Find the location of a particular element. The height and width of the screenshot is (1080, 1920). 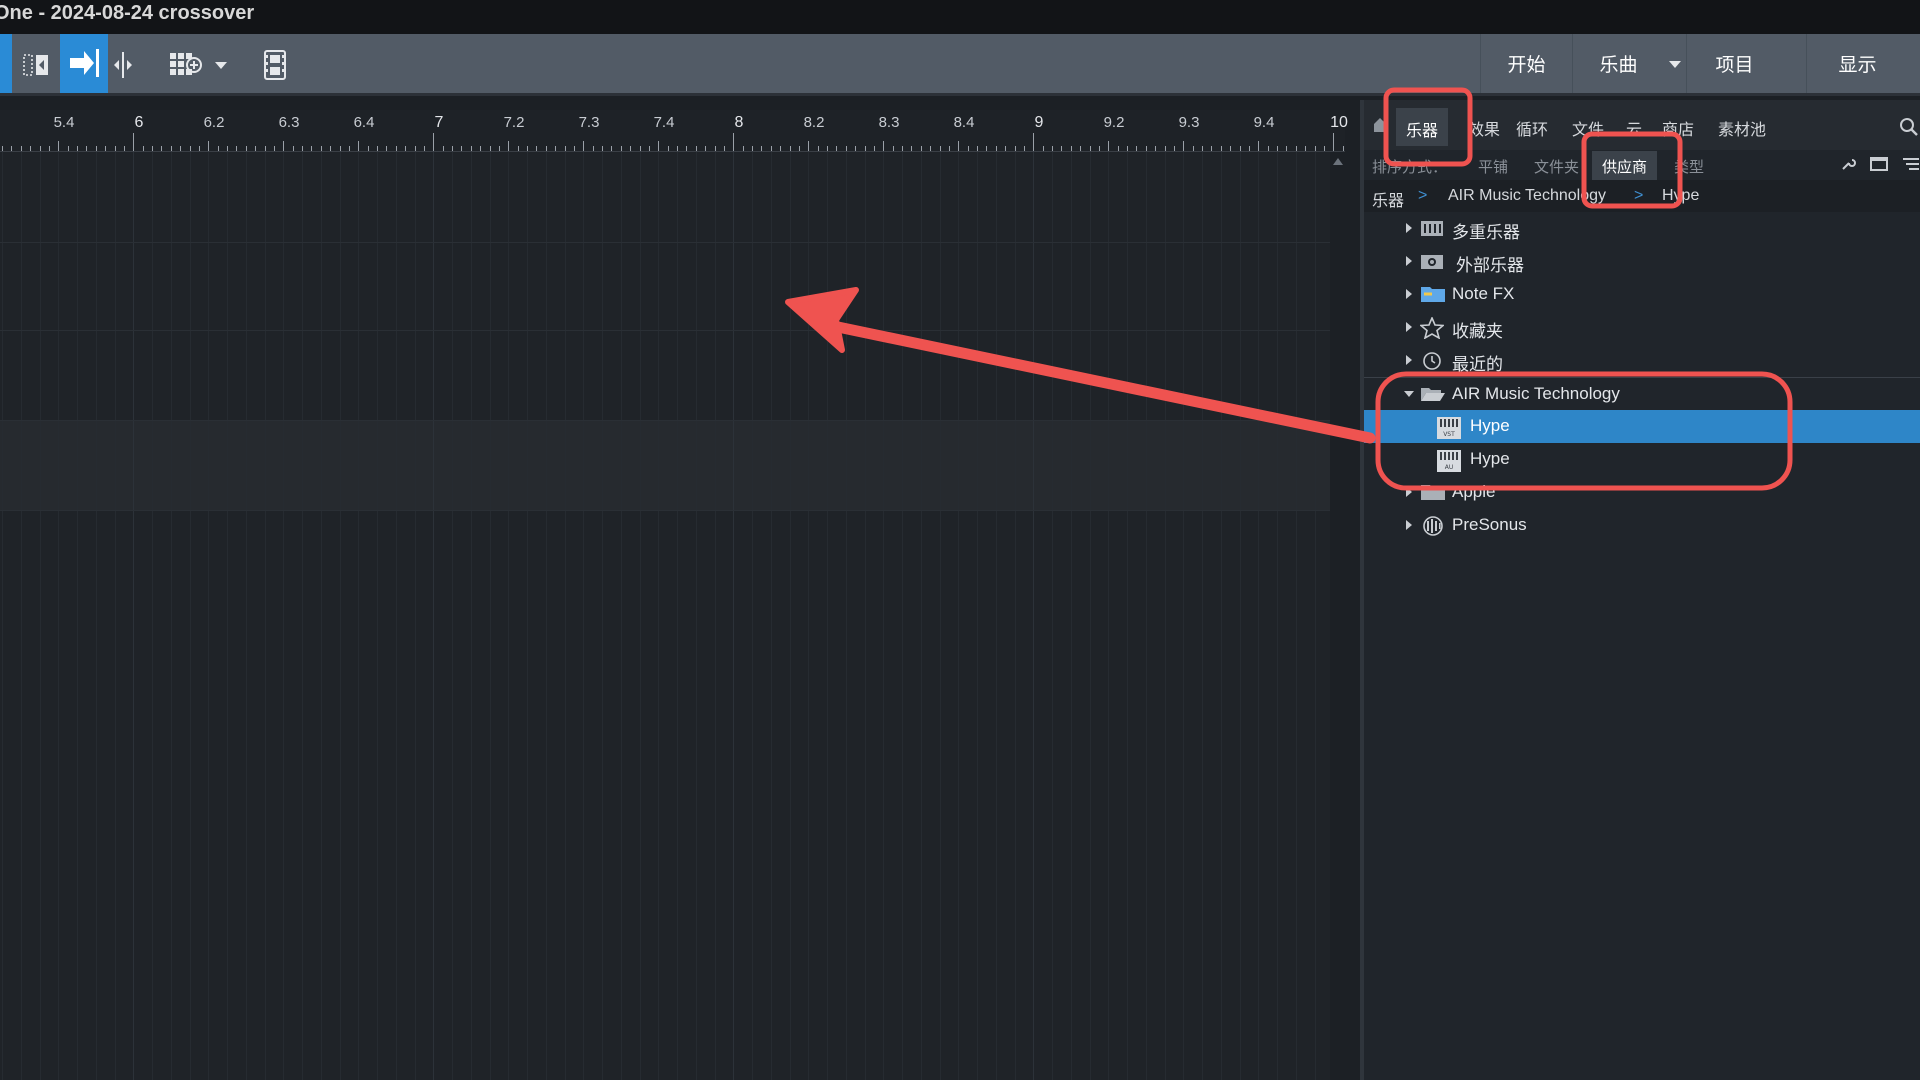

sort-flat-option: 平铺 is located at coordinates (1493, 166).